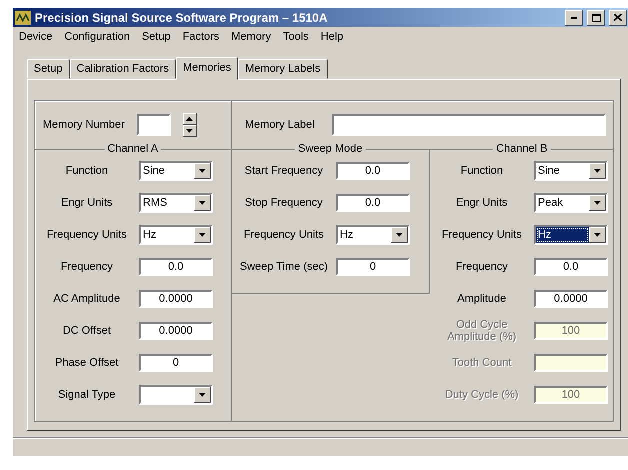 This screenshot has width=628, height=470. What do you see at coordinates (87, 395) in the screenshot?
I see `field-label: Signal Type` at bounding box center [87, 395].